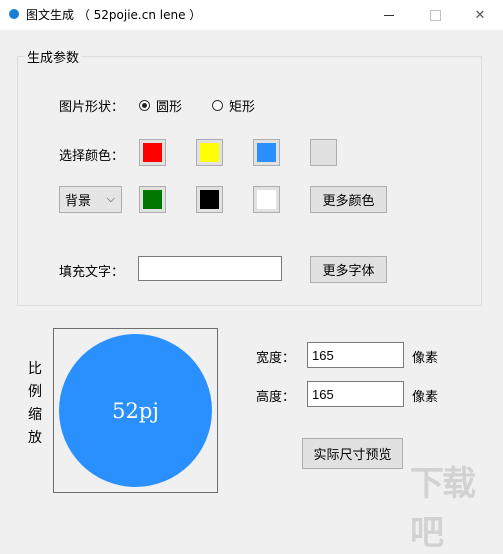  I want to click on shape-radio-rect: 矩形, so click(233, 105).